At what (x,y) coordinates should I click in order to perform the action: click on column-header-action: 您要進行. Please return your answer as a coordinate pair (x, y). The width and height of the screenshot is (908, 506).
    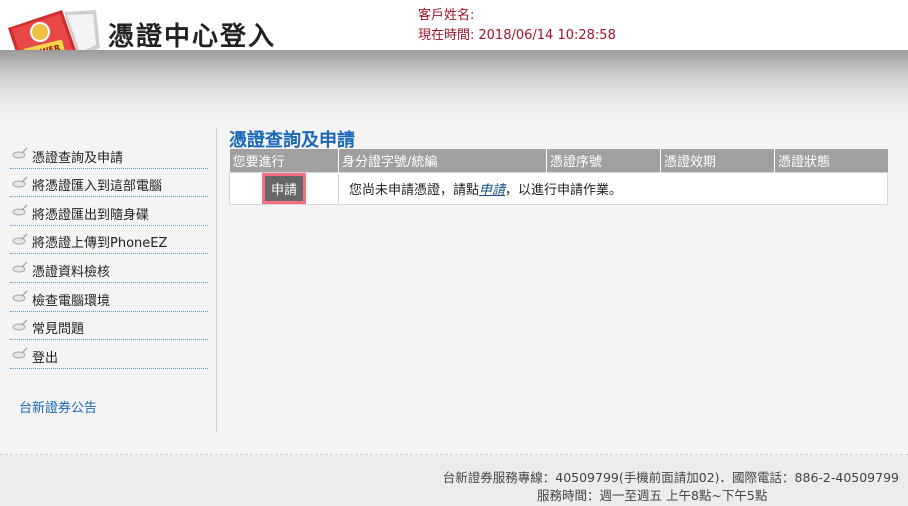
    Looking at the image, I should click on (284, 160).